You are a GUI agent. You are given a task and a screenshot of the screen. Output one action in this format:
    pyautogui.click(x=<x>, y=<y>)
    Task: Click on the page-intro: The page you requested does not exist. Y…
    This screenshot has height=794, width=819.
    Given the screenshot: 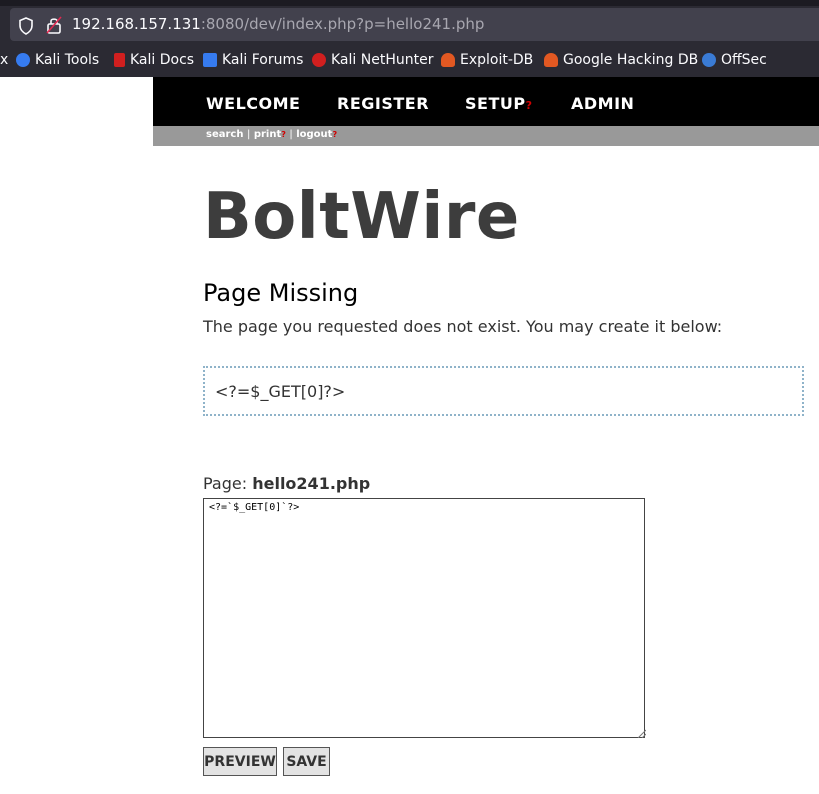 What is the action you would take?
    pyautogui.click(x=463, y=326)
    